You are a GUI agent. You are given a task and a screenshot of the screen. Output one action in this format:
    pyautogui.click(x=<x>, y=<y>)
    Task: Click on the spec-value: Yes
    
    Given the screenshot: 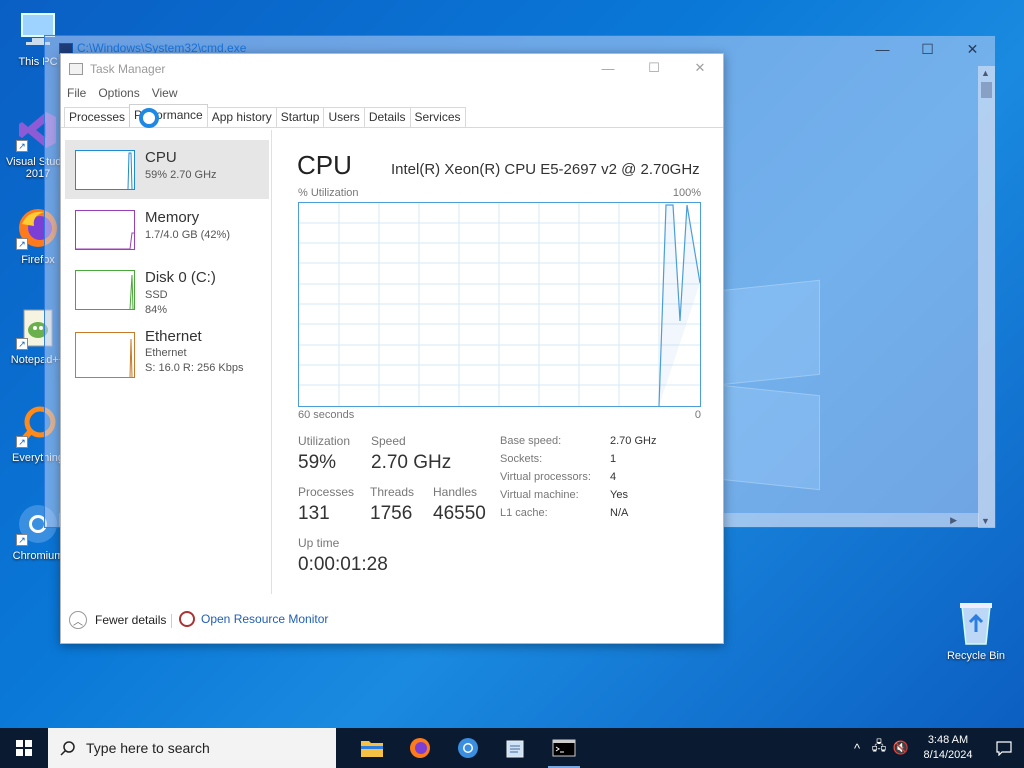 What is the action you would take?
    pyautogui.click(x=619, y=495)
    